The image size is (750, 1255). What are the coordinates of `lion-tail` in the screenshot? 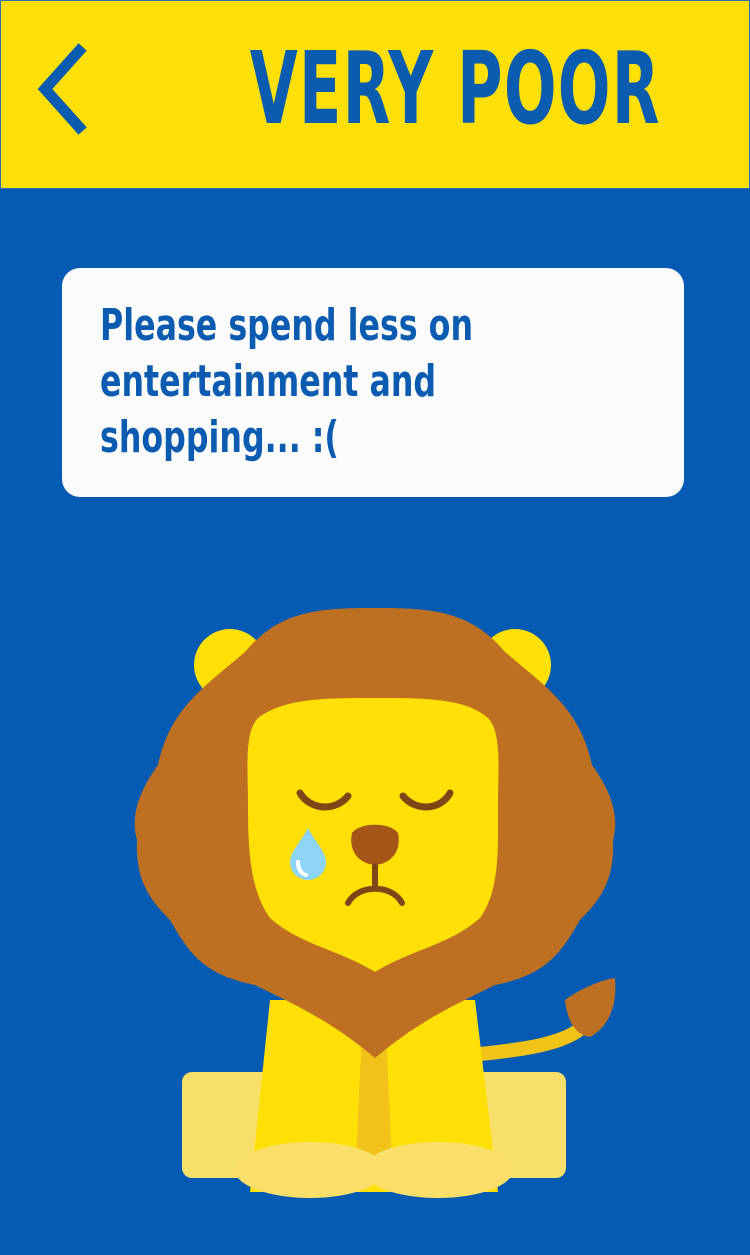 It's located at (527, 1040).